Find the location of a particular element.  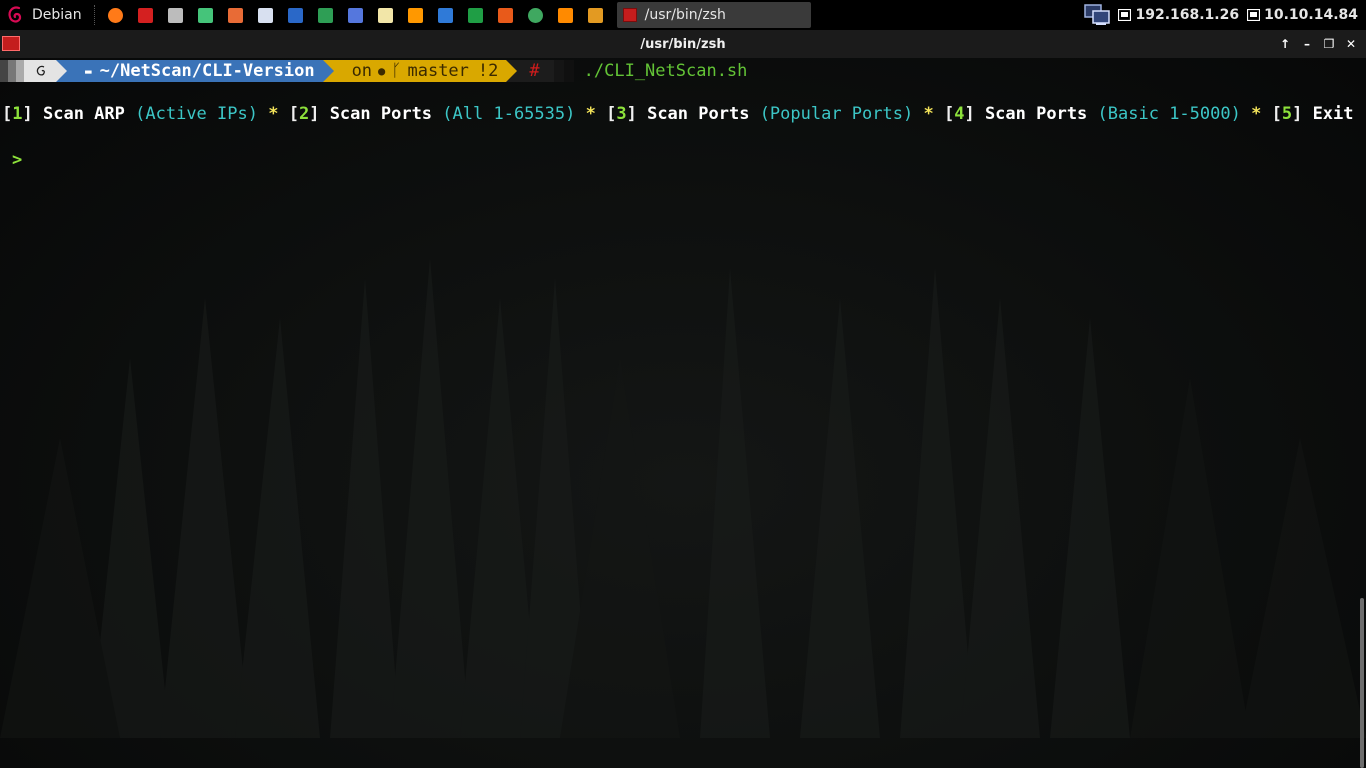

menu-option: [5] Exit is located at coordinates (1313, 114).